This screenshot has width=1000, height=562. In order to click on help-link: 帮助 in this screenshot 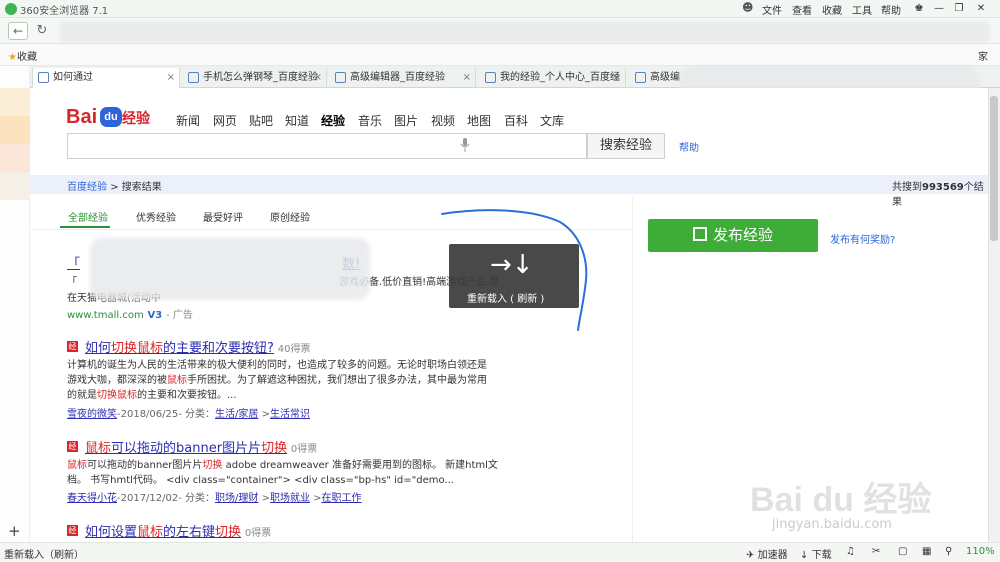, I will do `click(689, 146)`.